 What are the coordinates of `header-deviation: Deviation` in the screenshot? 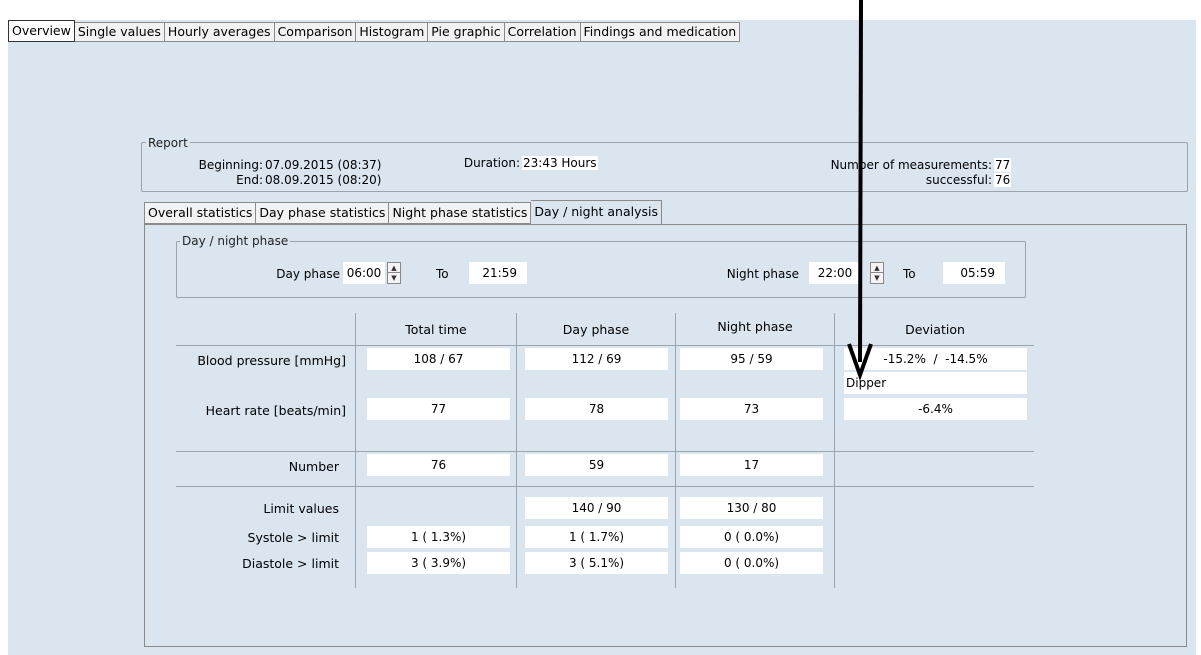 It's located at (935, 329).